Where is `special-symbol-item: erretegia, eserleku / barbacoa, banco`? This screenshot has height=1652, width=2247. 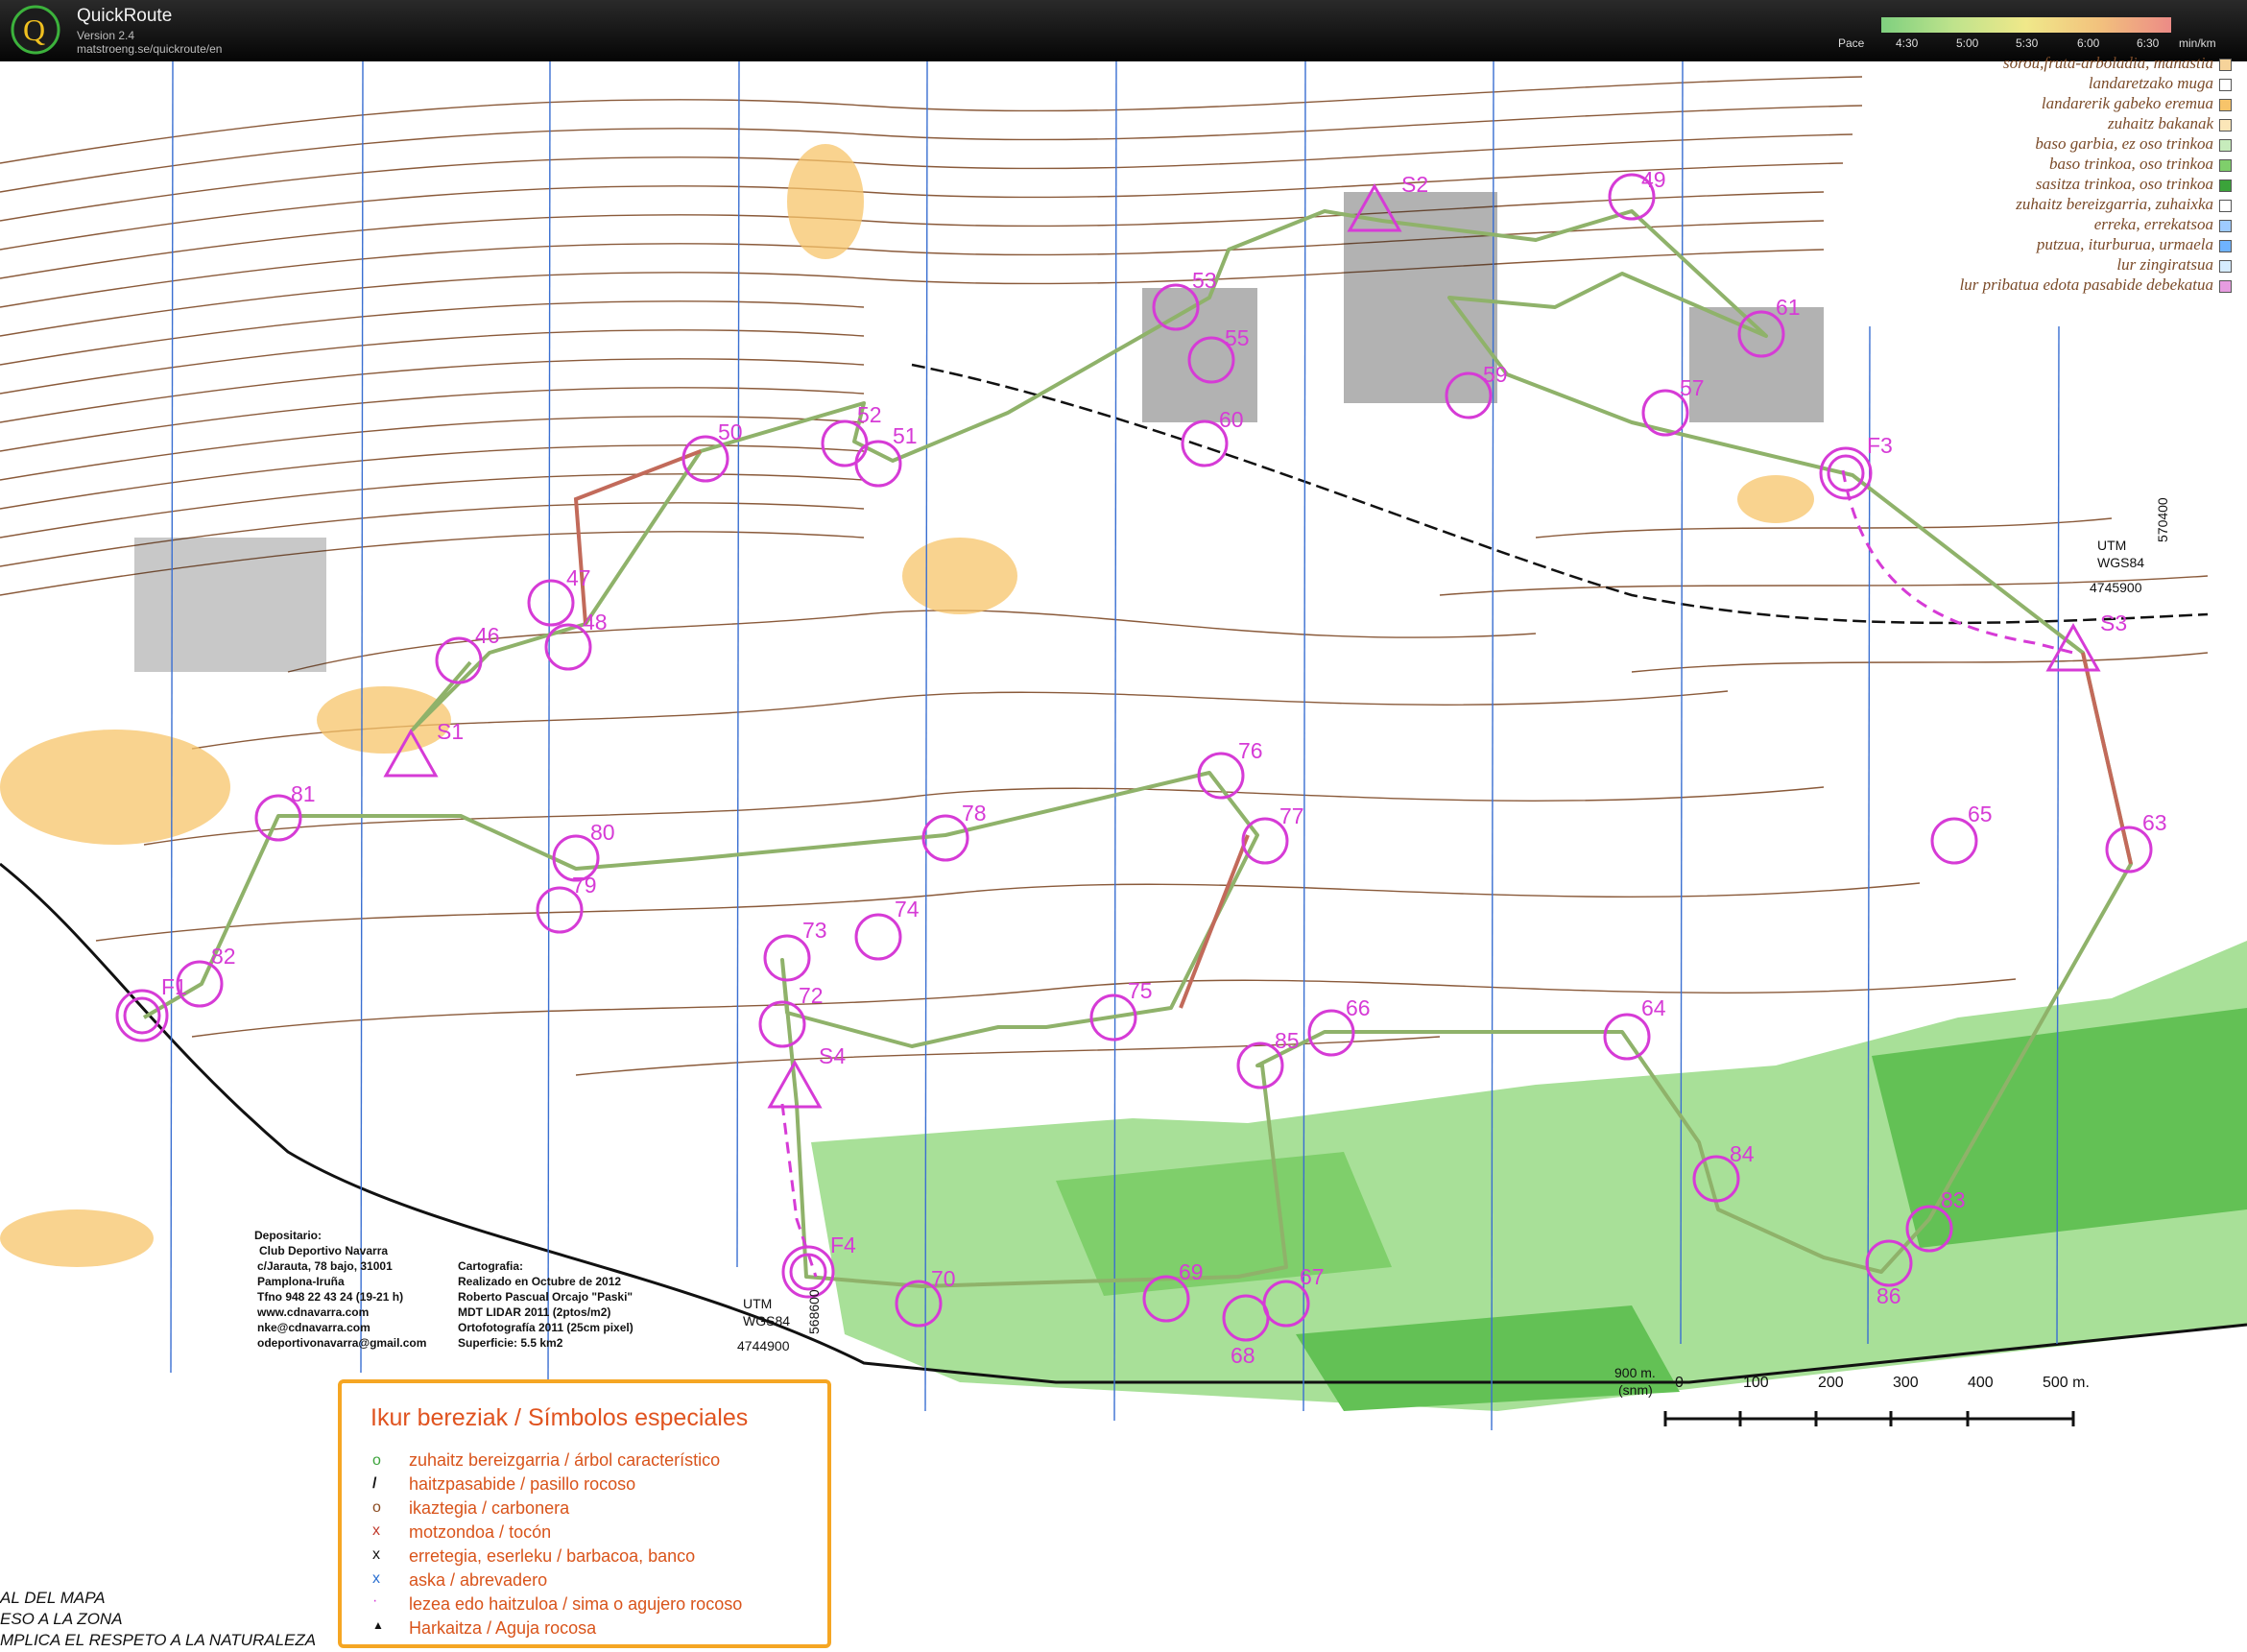
special-symbol-item: erretegia, eserleku / barbacoa, banco is located at coordinates (552, 1556).